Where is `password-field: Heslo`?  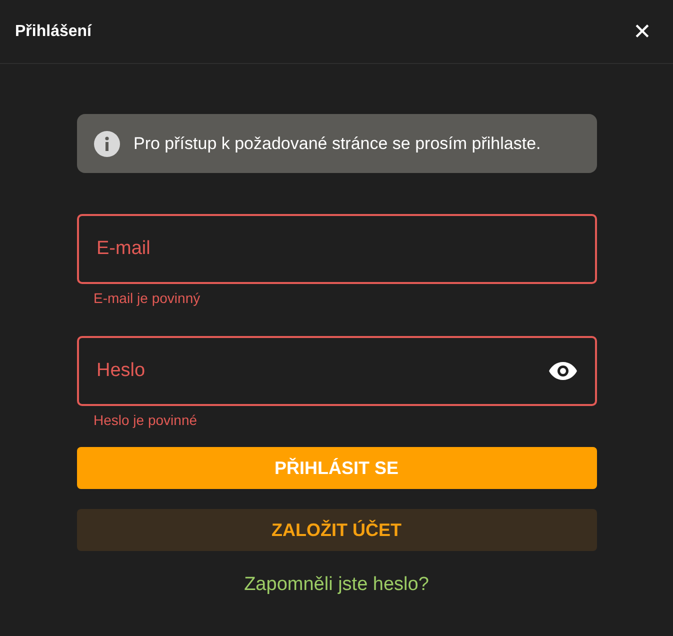
password-field: Heslo is located at coordinates (336, 371).